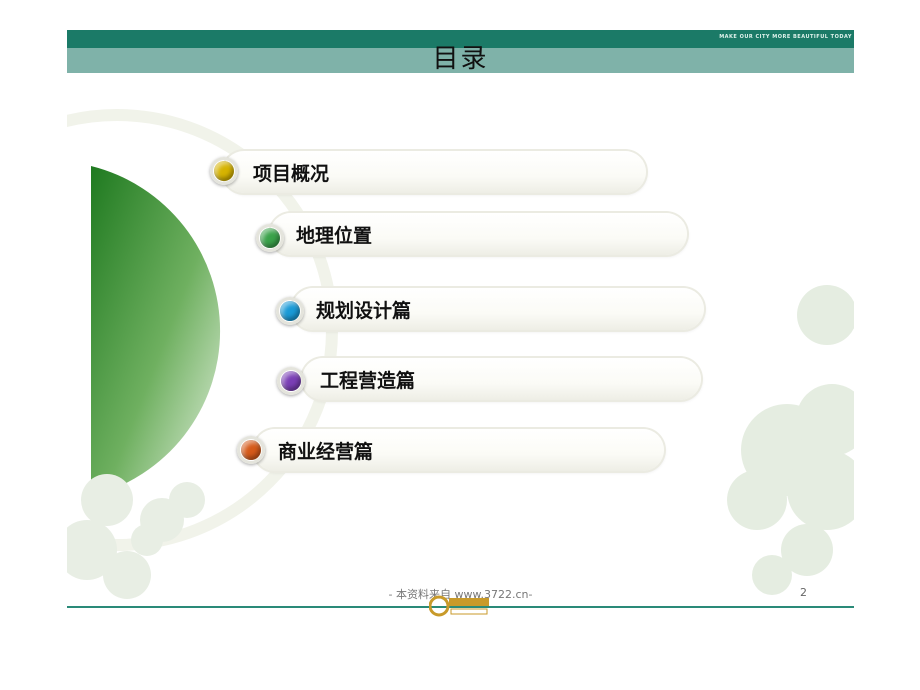 The height and width of the screenshot is (690, 920). What do you see at coordinates (291, 173) in the screenshot?
I see `menu-item-label: 项目概况` at bounding box center [291, 173].